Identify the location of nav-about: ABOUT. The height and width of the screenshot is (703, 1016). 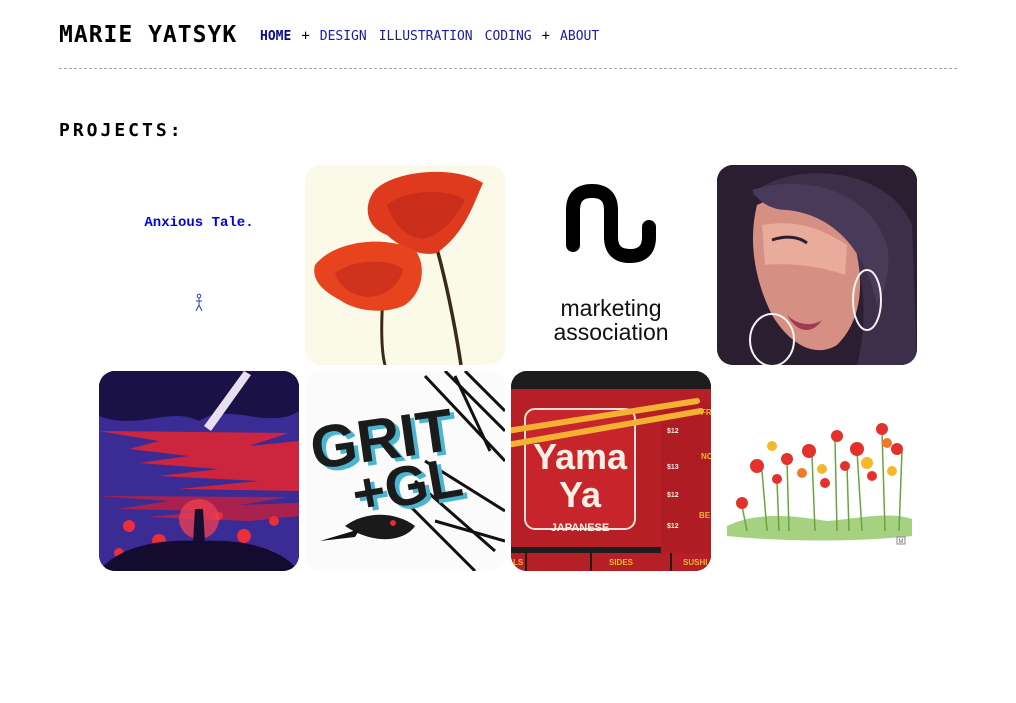
(579, 36).